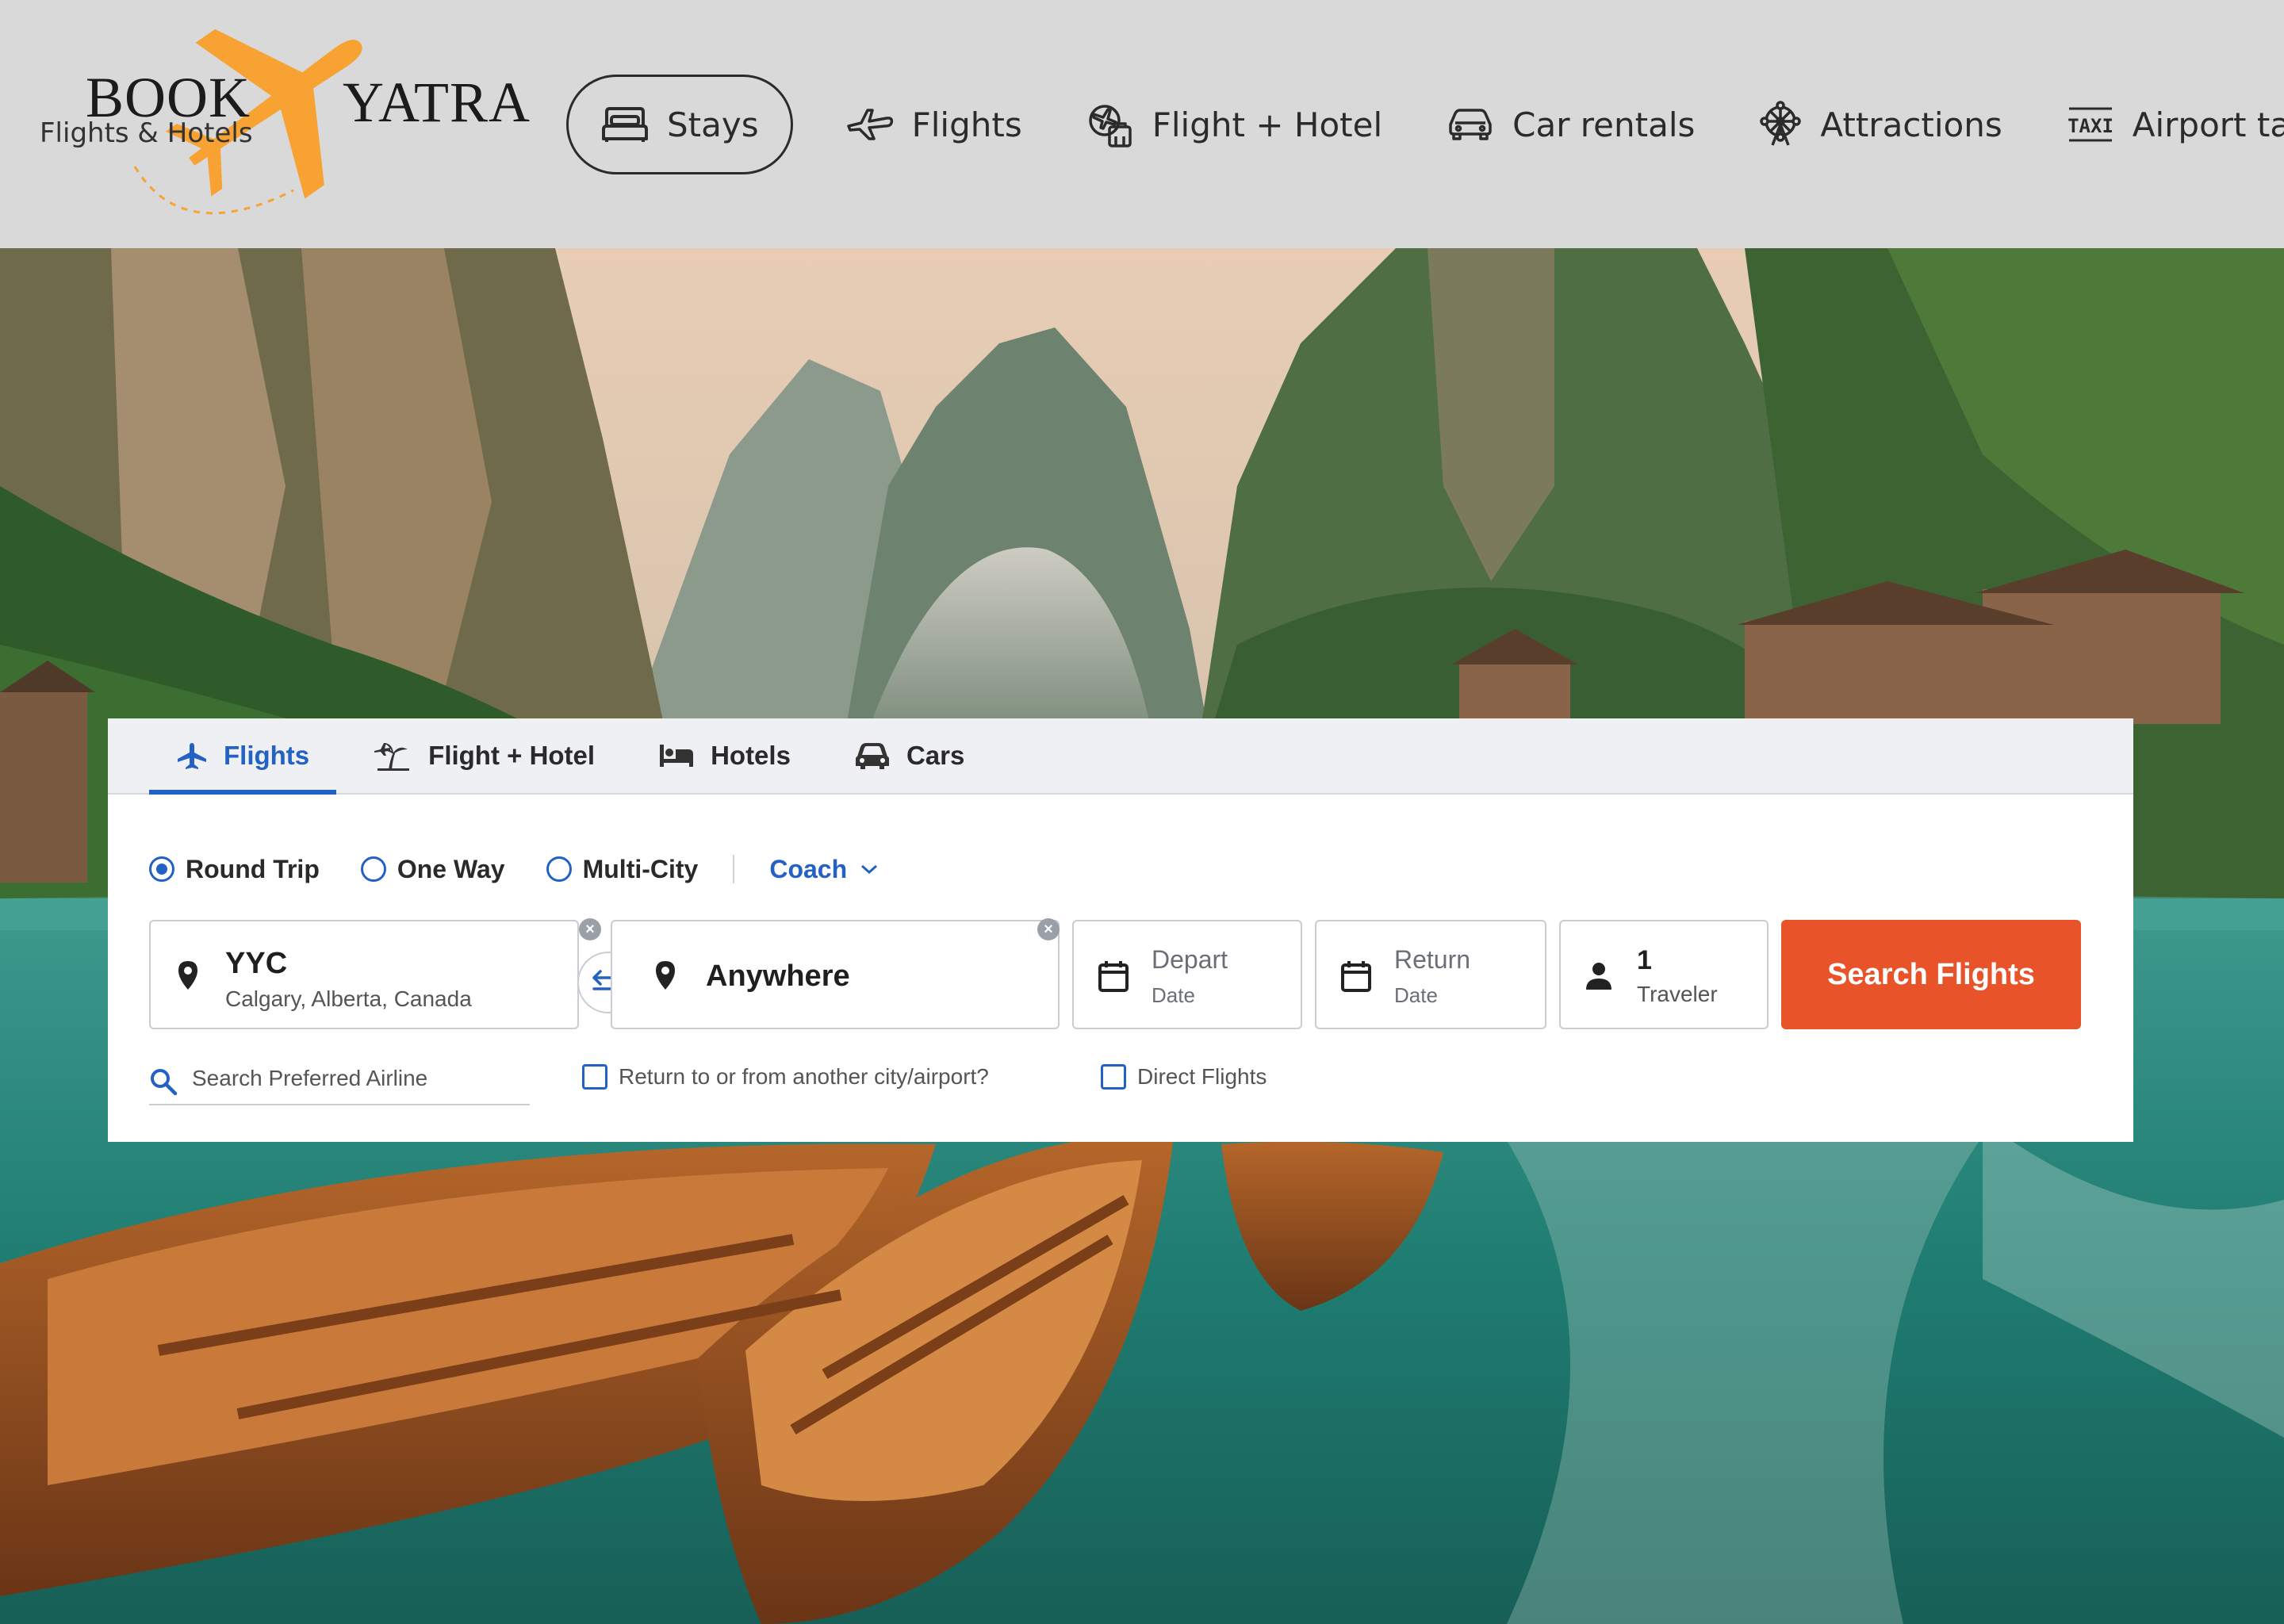  I want to click on nav-item-airport-taxis: TAXI Airport taxis, so click(2159, 124).